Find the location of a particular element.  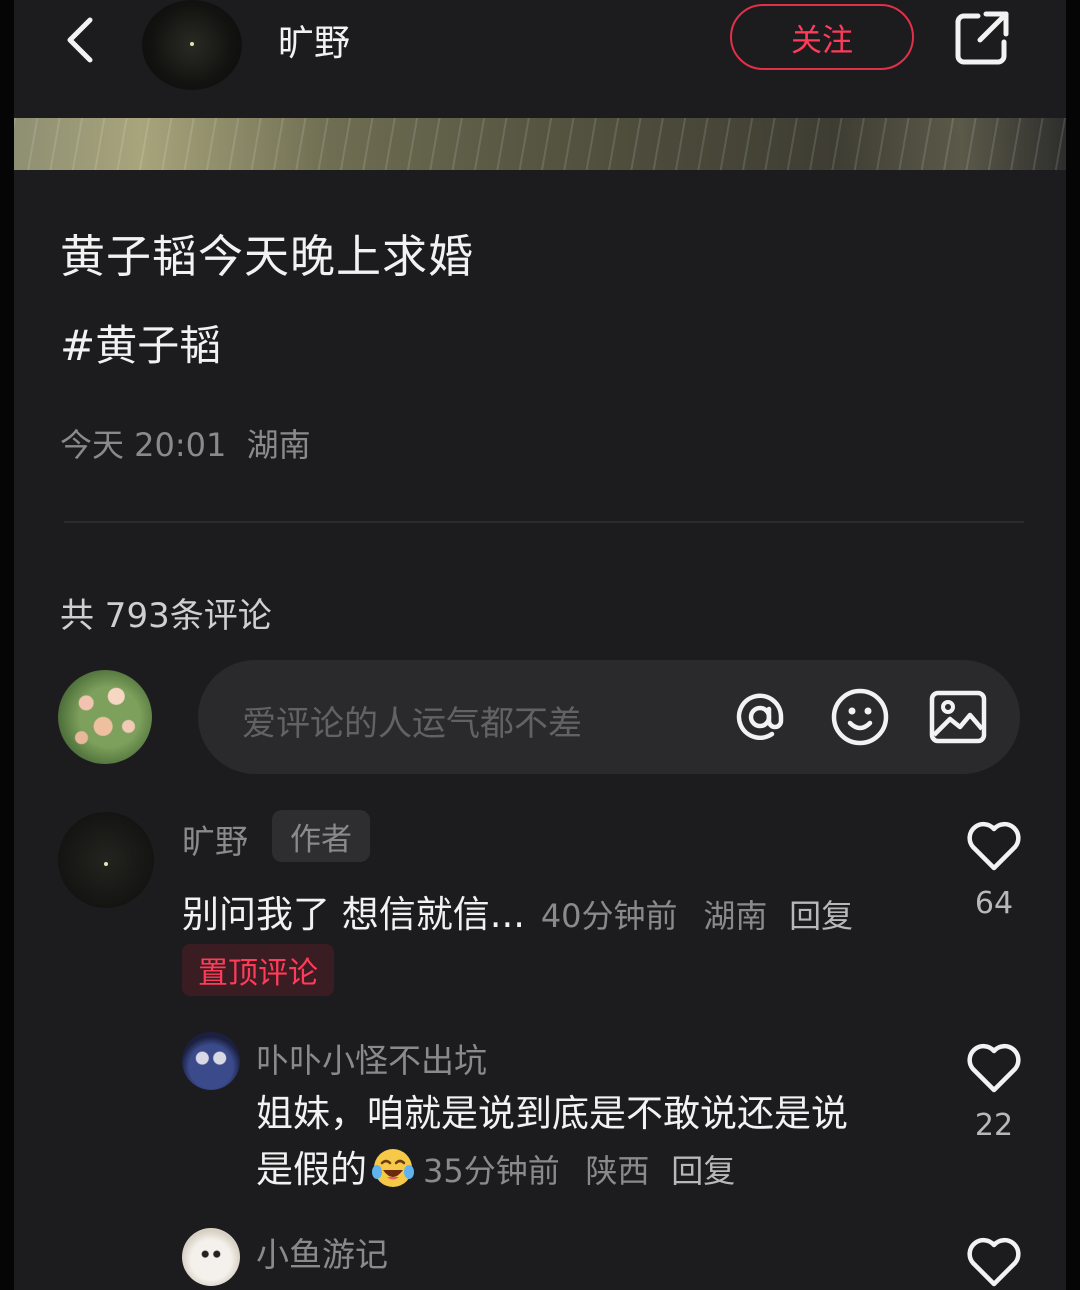

current-user-avatar is located at coordinates (105, 717).